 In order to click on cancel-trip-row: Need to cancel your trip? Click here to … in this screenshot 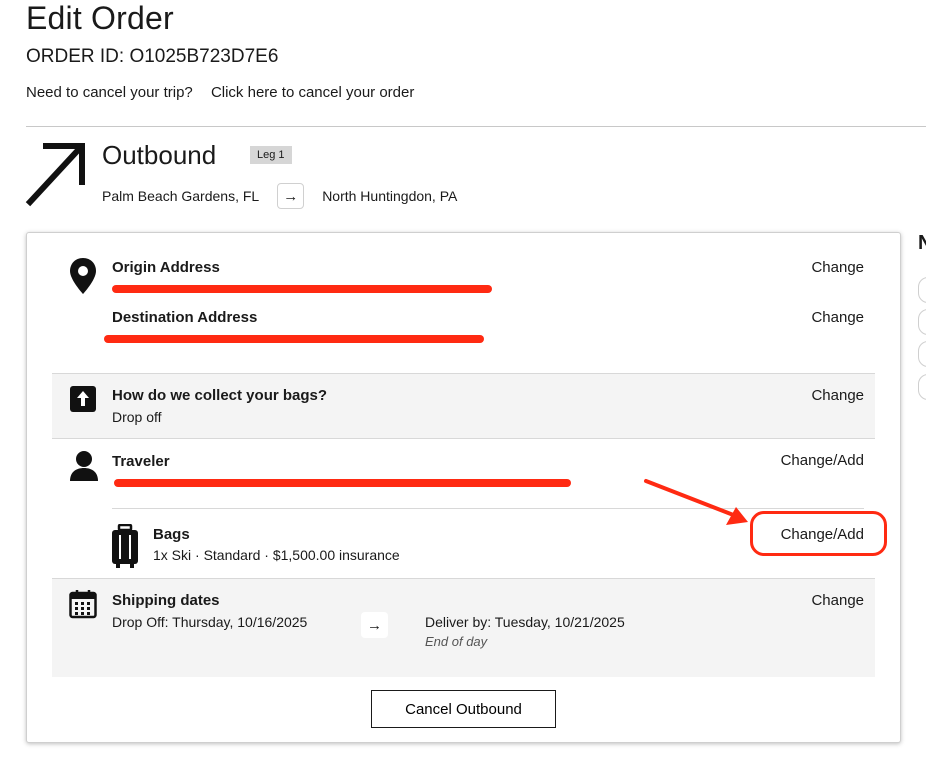, I will do `click(220, 92)`.